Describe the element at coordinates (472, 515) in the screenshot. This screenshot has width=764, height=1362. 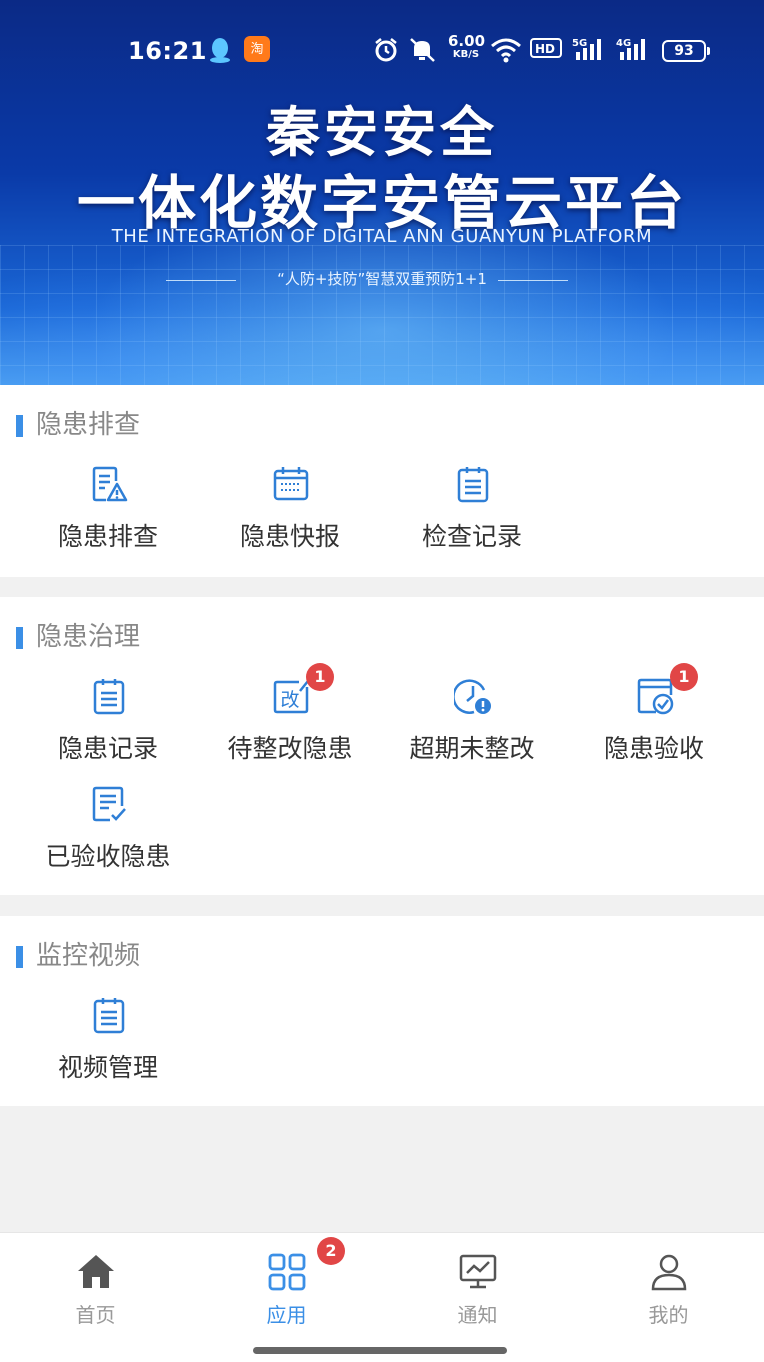
I see `app-item-inspection-record: 检查记录` at that location.